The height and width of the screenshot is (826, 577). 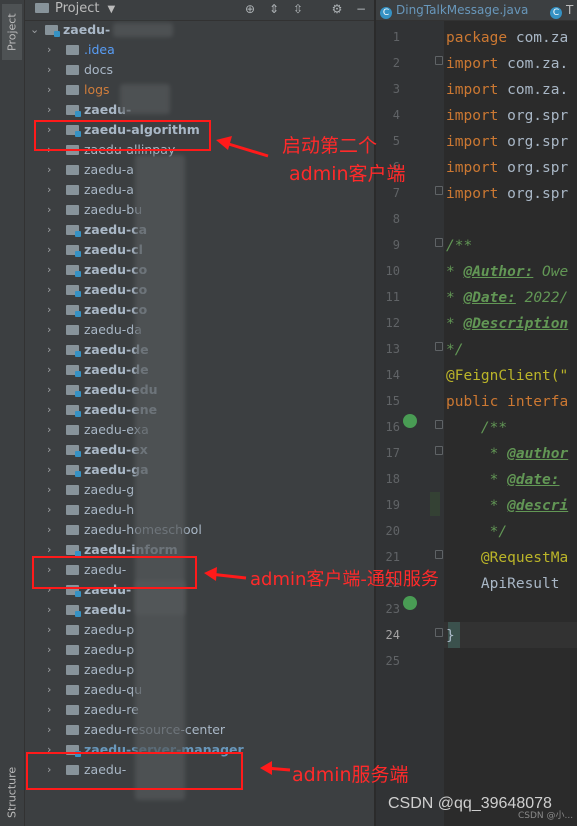 I want to click on project-panel-title: Project, so click(x=77, y=8).